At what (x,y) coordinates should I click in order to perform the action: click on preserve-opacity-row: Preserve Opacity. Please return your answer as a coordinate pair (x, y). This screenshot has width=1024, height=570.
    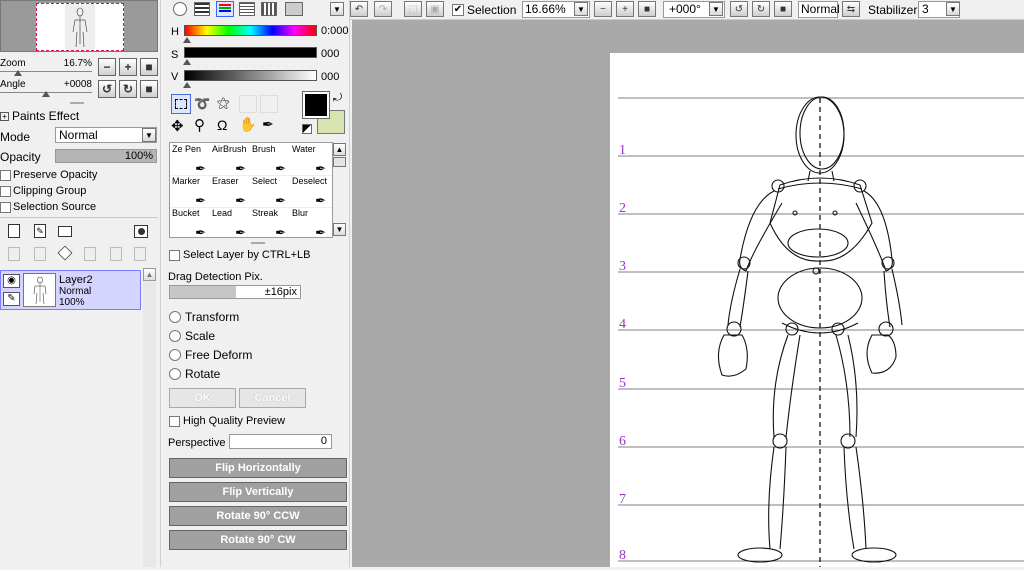
    Looking at the image, I should click on (48, 175).